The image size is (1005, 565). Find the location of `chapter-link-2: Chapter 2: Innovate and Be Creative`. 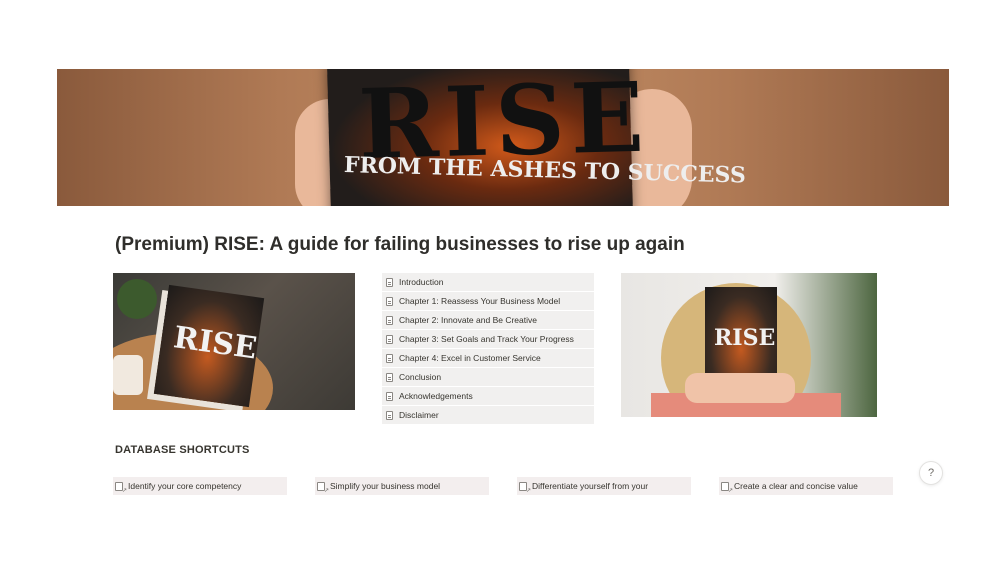

chapter-link-2: Chapter 2: Innovate and Be Creative is located at coordinates (488, 320).